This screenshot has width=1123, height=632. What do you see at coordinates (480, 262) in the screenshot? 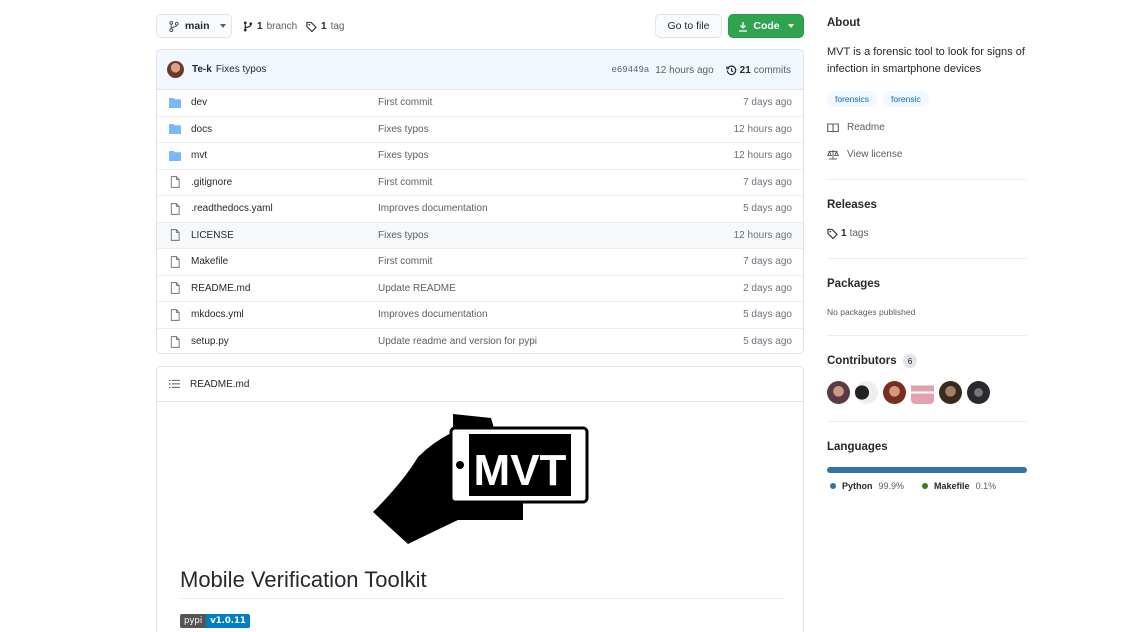
I see `file-row: Makefile First commit 7 days ago` at bounding box center [480, 262].